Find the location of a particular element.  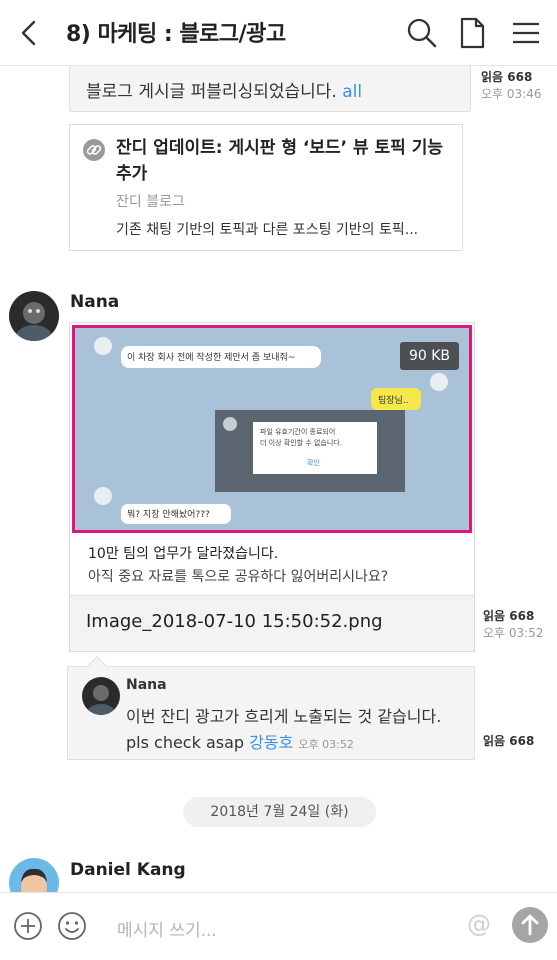

thumb-dialog-text: 더 이상 확인할 수 없습니다. is located at coordinates (301, 443).